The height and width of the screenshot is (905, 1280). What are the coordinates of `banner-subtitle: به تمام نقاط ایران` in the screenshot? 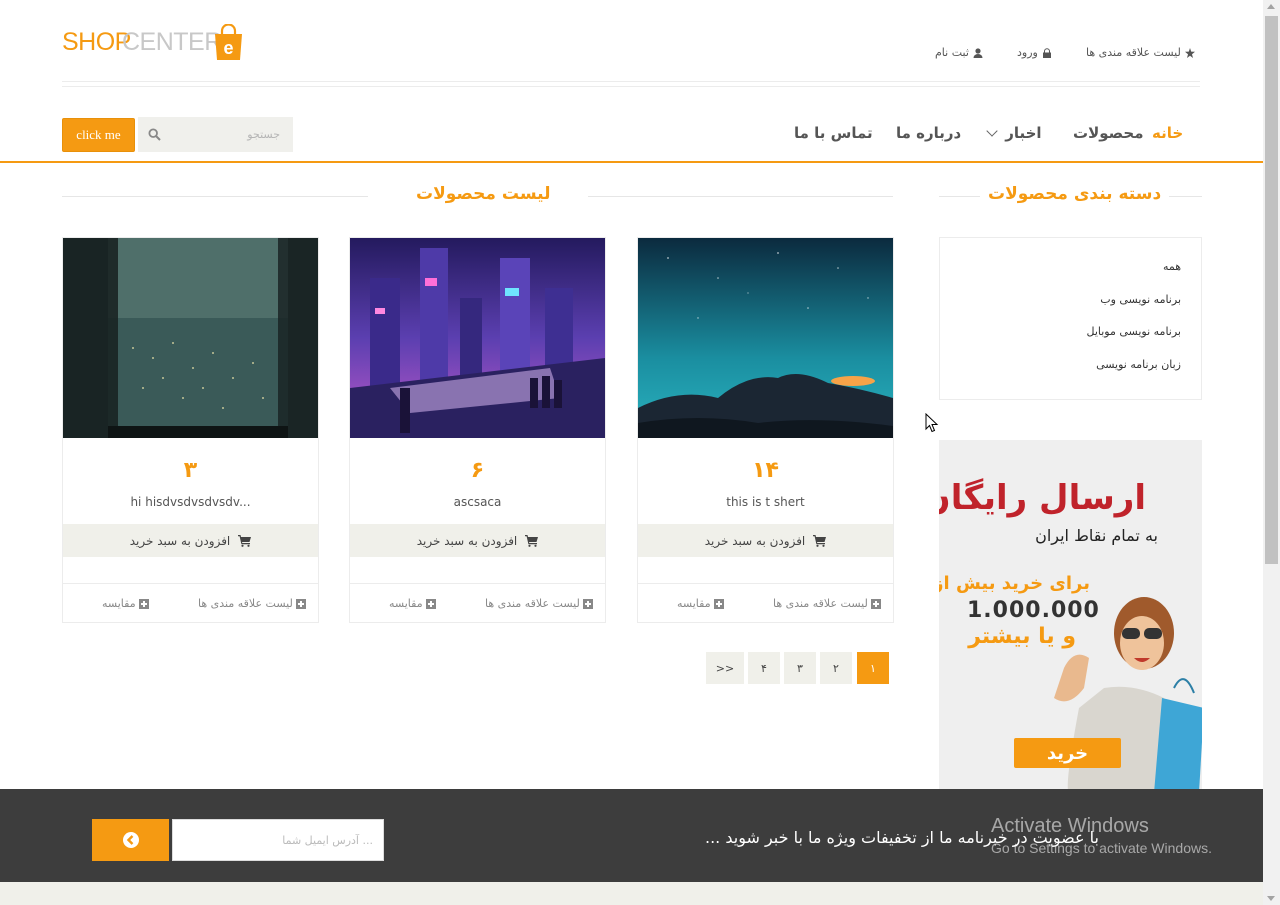 It's located at (1096, 535).